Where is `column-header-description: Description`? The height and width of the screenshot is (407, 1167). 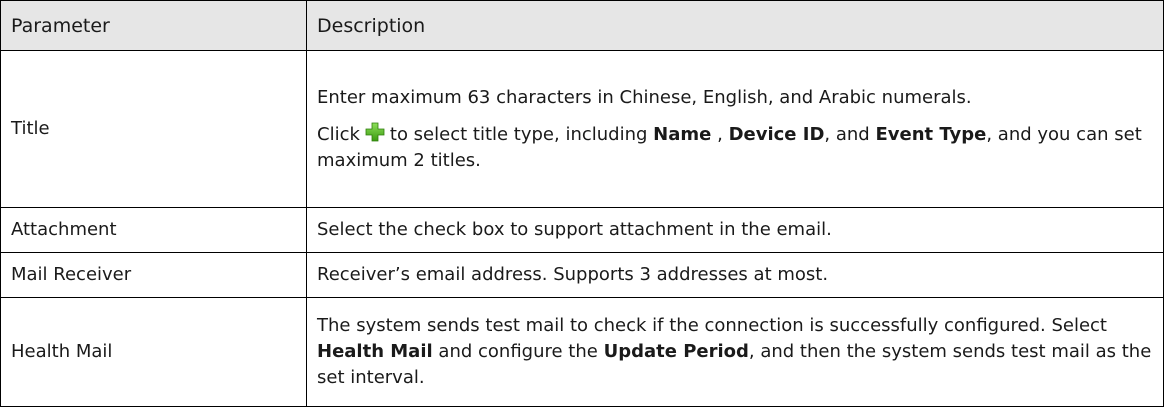
column-header-description: Description is located at coordinates (735, 25).